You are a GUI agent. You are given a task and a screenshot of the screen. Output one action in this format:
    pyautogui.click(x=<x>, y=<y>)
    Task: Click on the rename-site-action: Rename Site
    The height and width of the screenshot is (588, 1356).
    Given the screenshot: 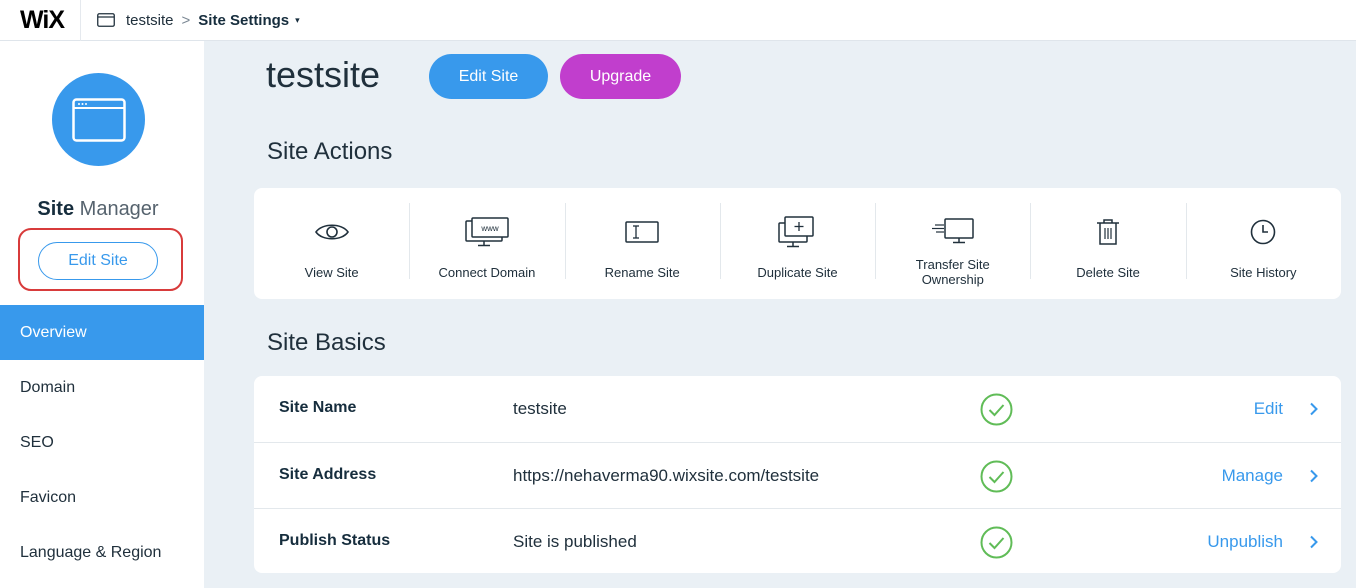 What is the action you would take?
    pyautogui.click(x=642, y=250)
    